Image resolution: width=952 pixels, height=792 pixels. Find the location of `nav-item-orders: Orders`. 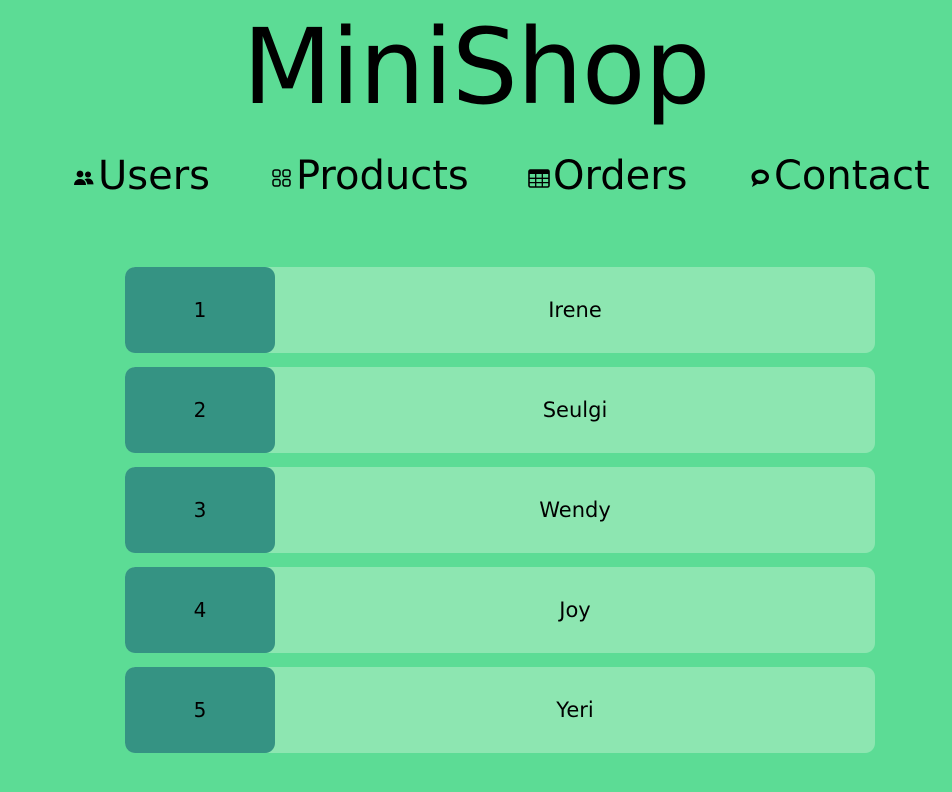

nav-item-orders: Orders is located at coordinates (607, 176).